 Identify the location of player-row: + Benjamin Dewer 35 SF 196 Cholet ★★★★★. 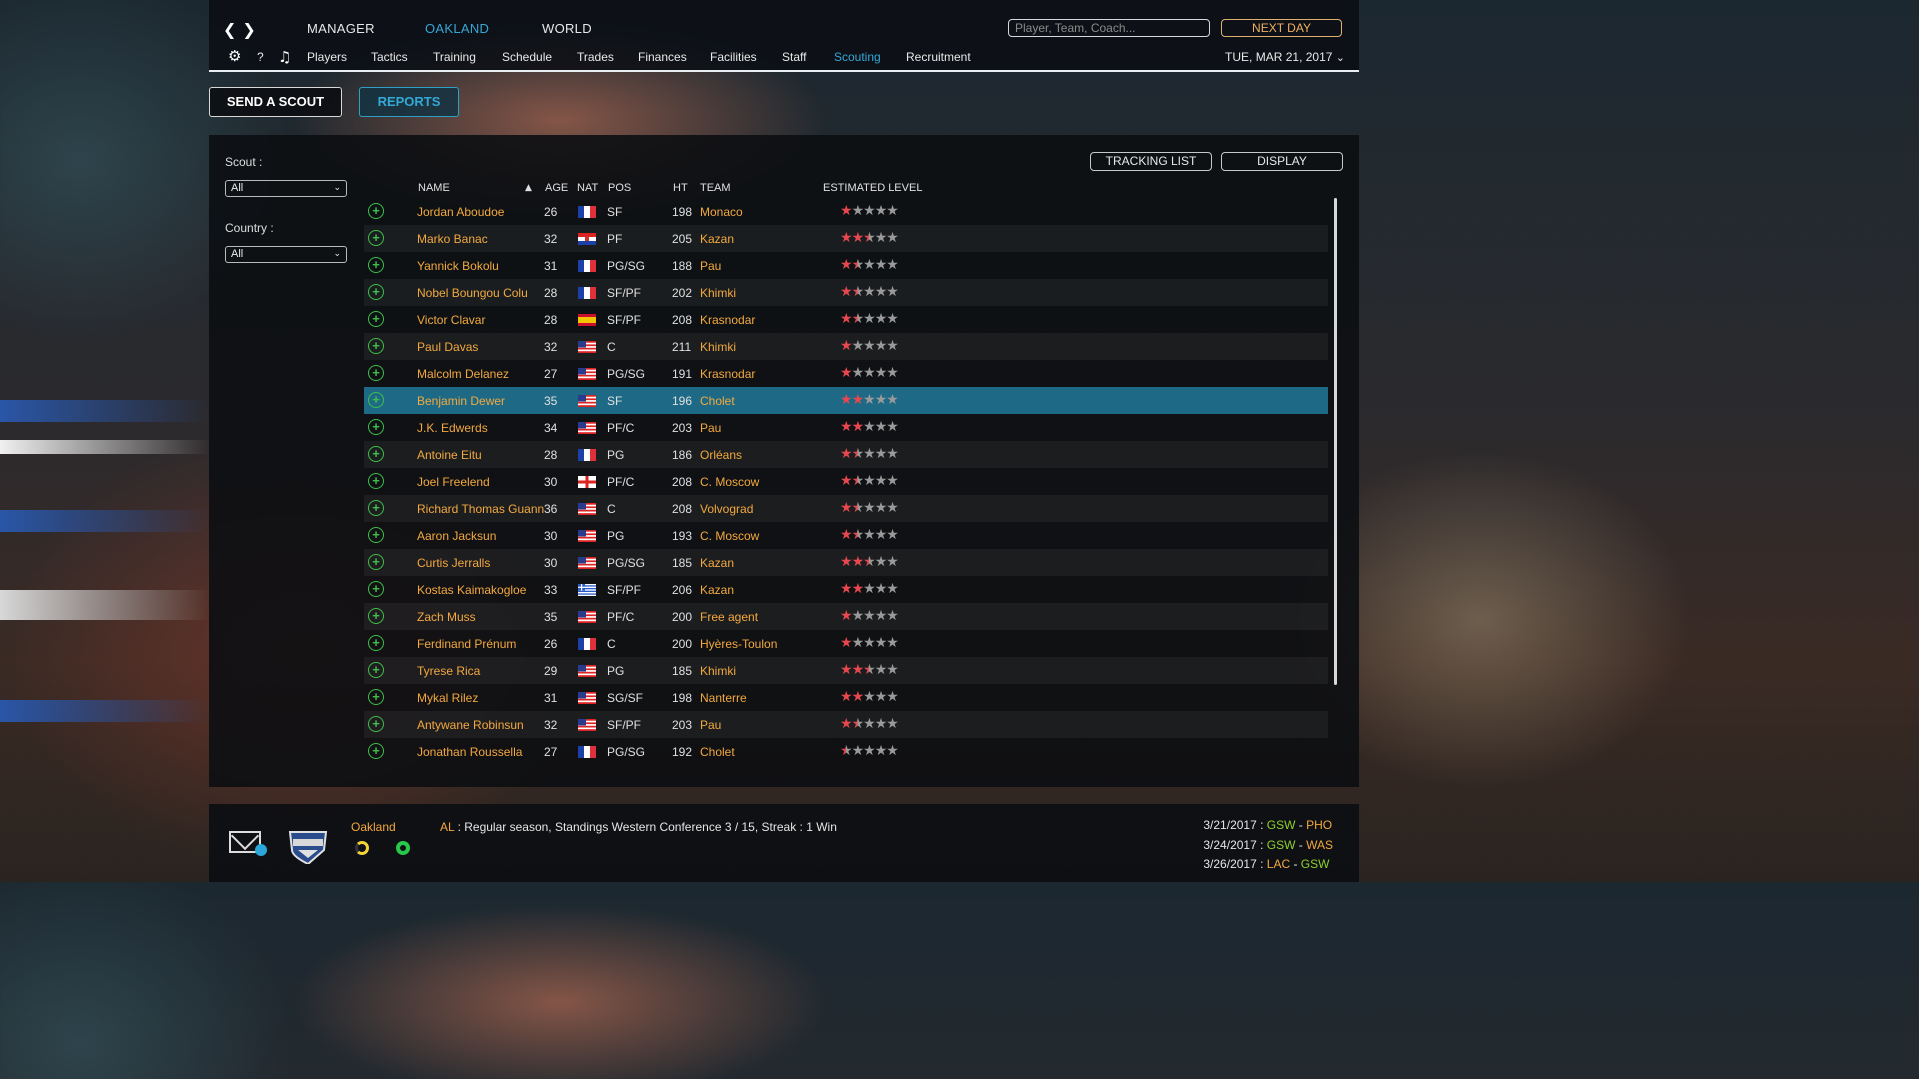
(846, 400).